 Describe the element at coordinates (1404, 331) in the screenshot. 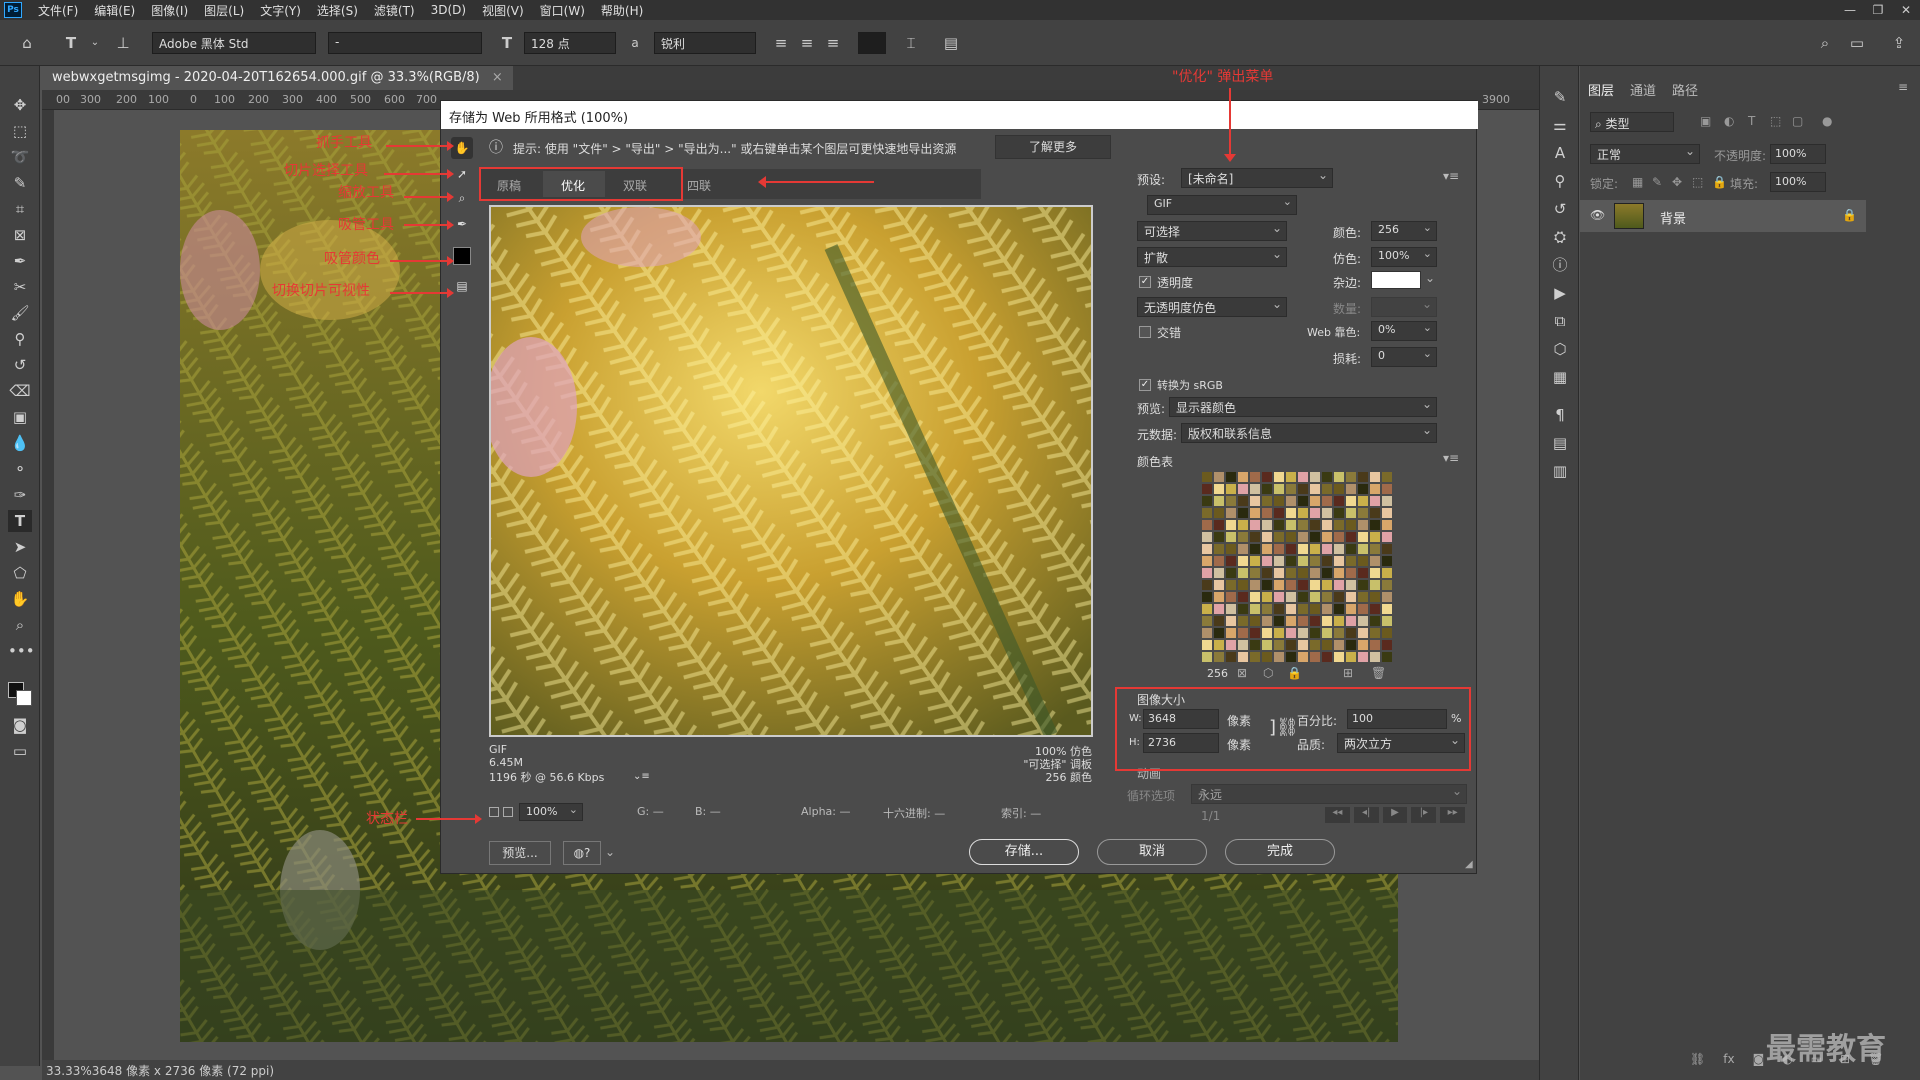

I see `websnap-select: 0%` at that location.